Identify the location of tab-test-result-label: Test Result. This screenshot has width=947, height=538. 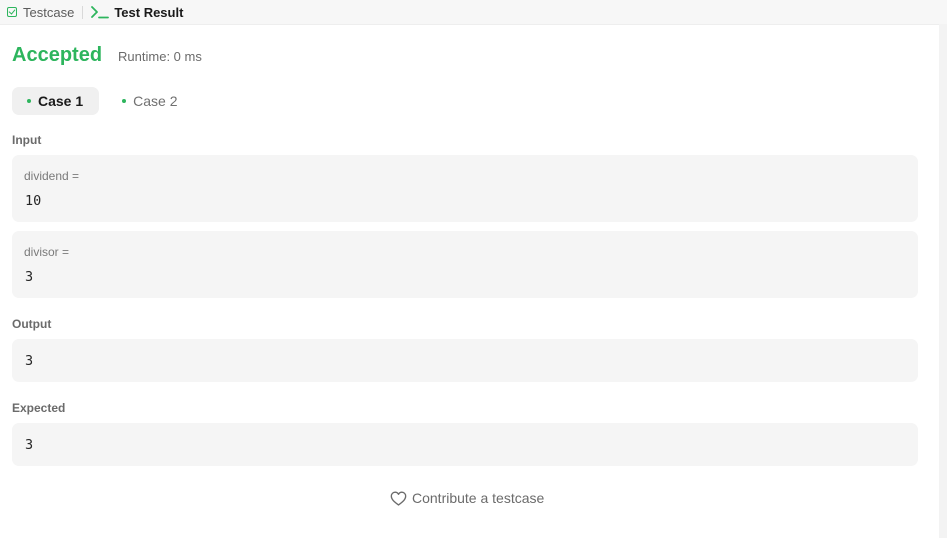
(149, 12).